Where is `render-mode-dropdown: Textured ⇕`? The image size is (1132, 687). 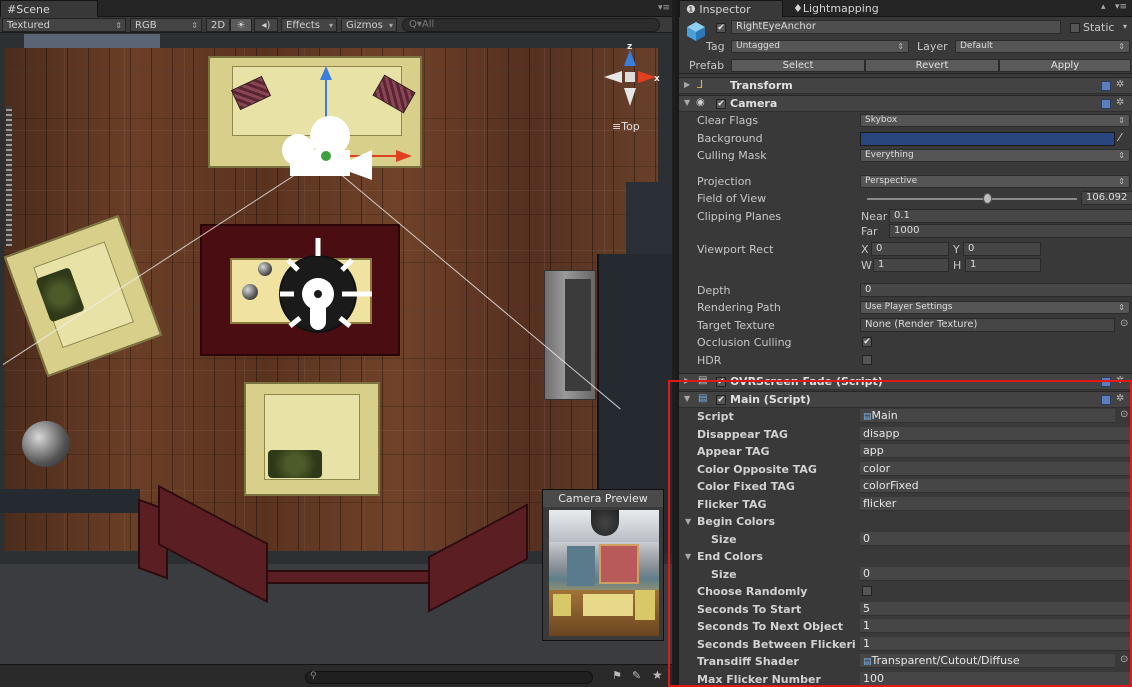 render-mode-dropdown: Textured ⇕ is located at coordinates (64, 25).